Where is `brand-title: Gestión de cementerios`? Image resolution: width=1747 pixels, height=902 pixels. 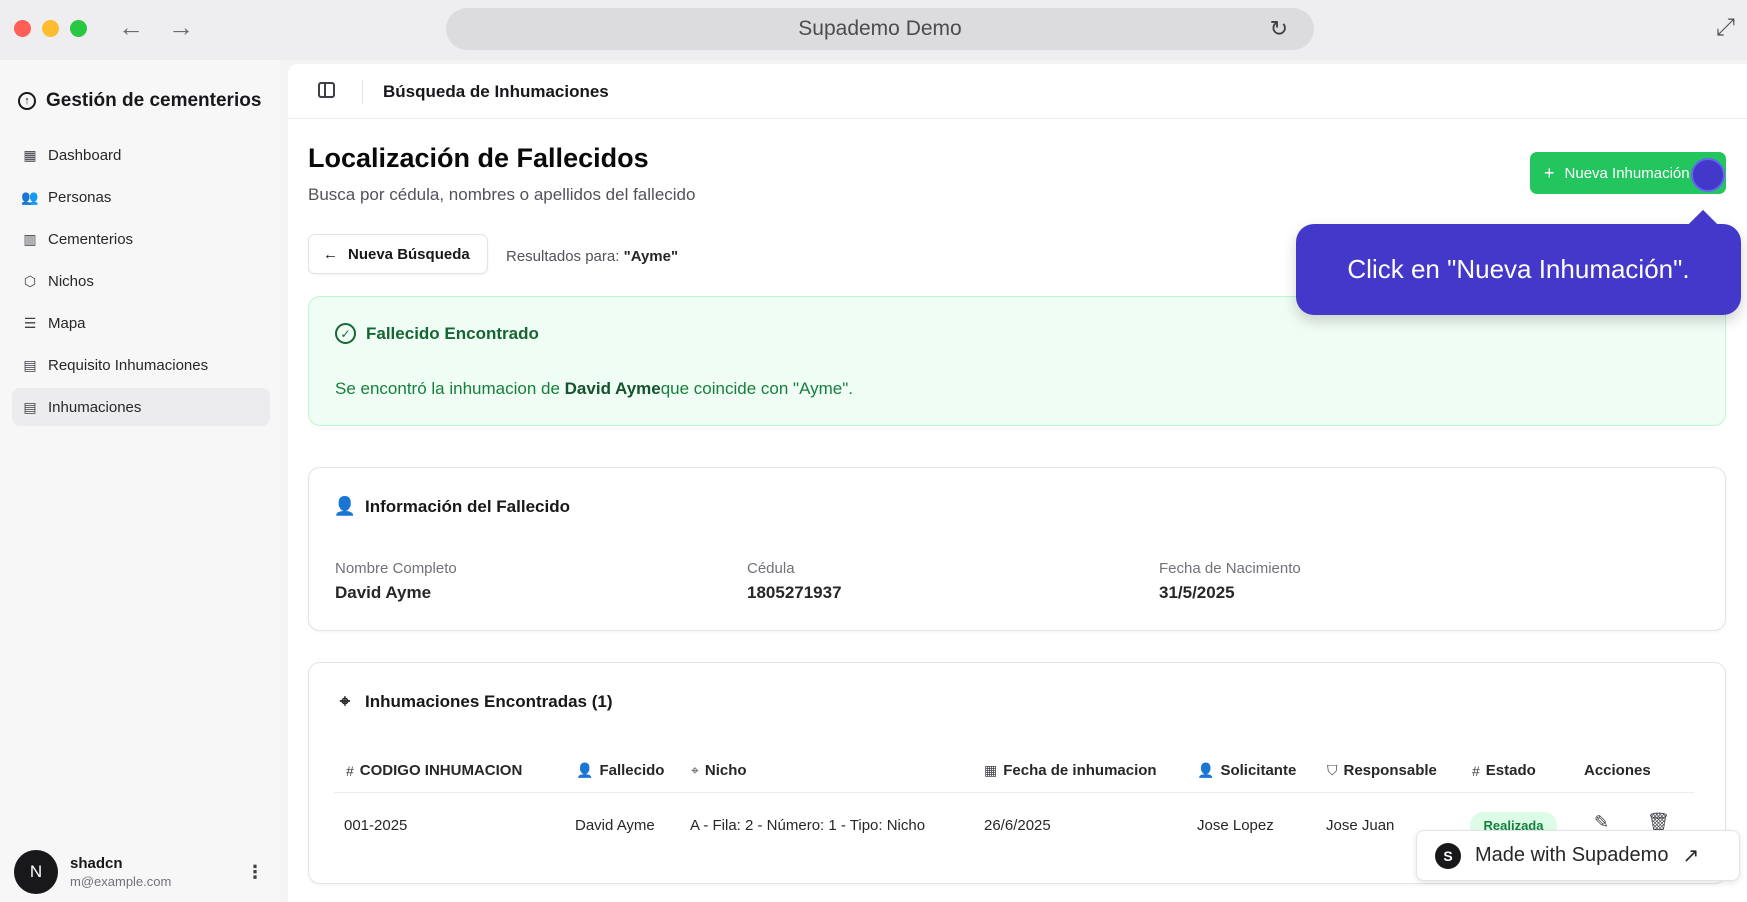 brand-title: Gestión de cementerios is located at coordinates (154, 100).